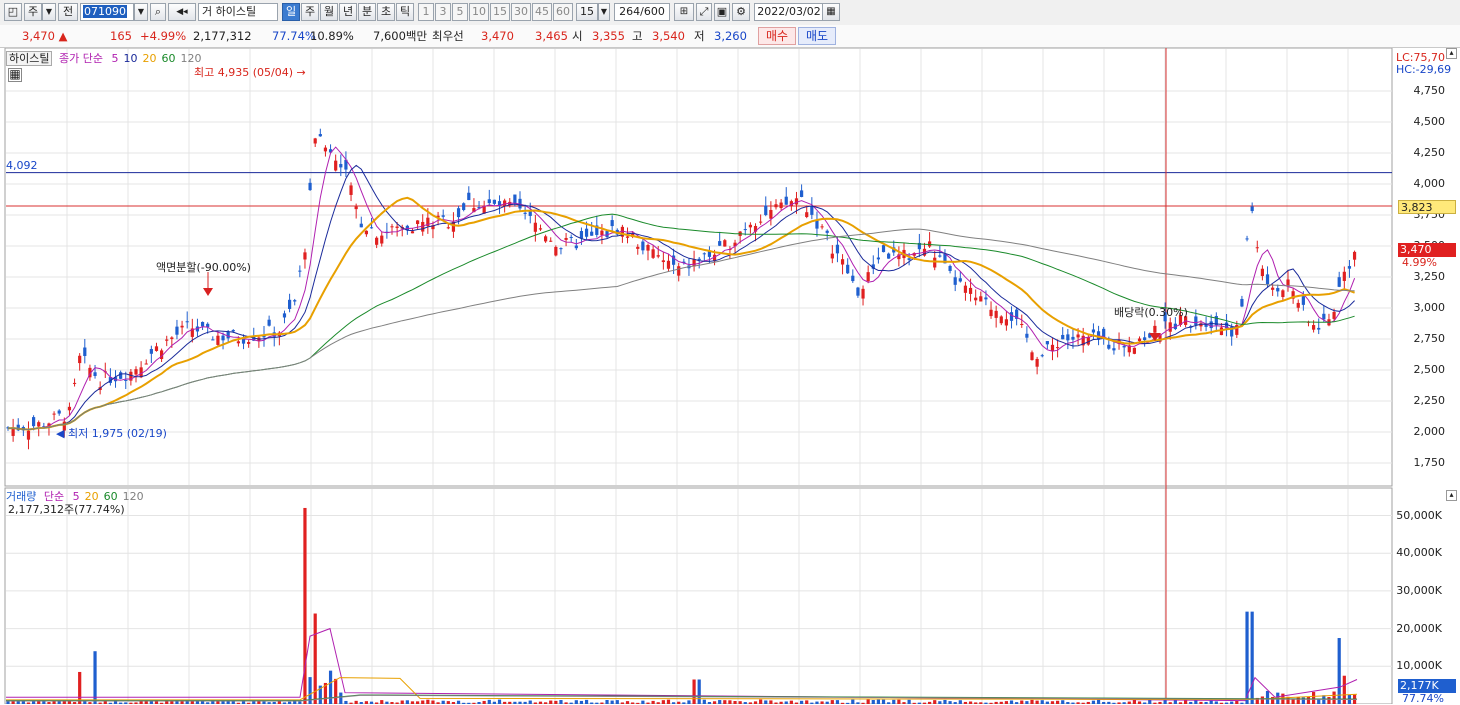  I want to click on interval-6: 45, so click(542, 12).